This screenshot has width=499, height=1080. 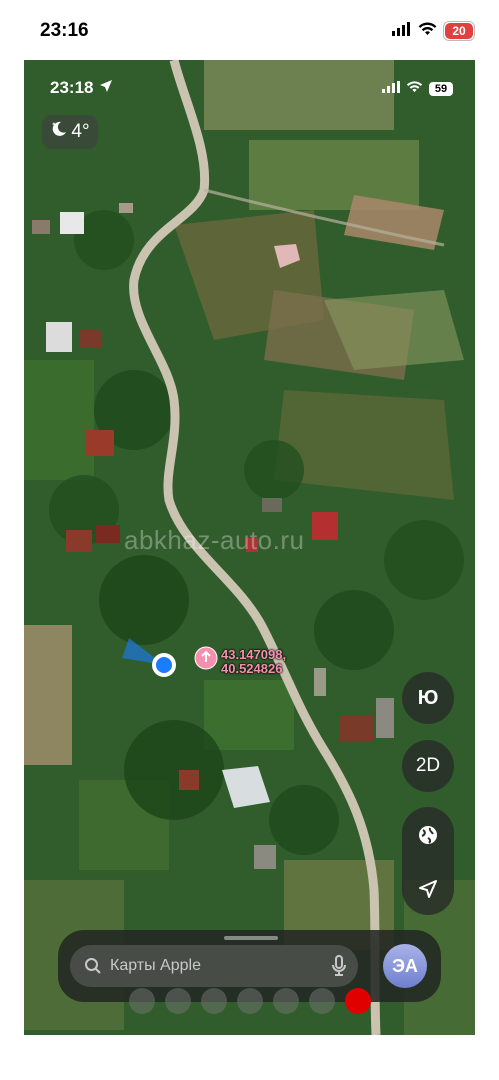 I want to click on outer-status-bar: 23:16 20, so click(x=249, y=30).